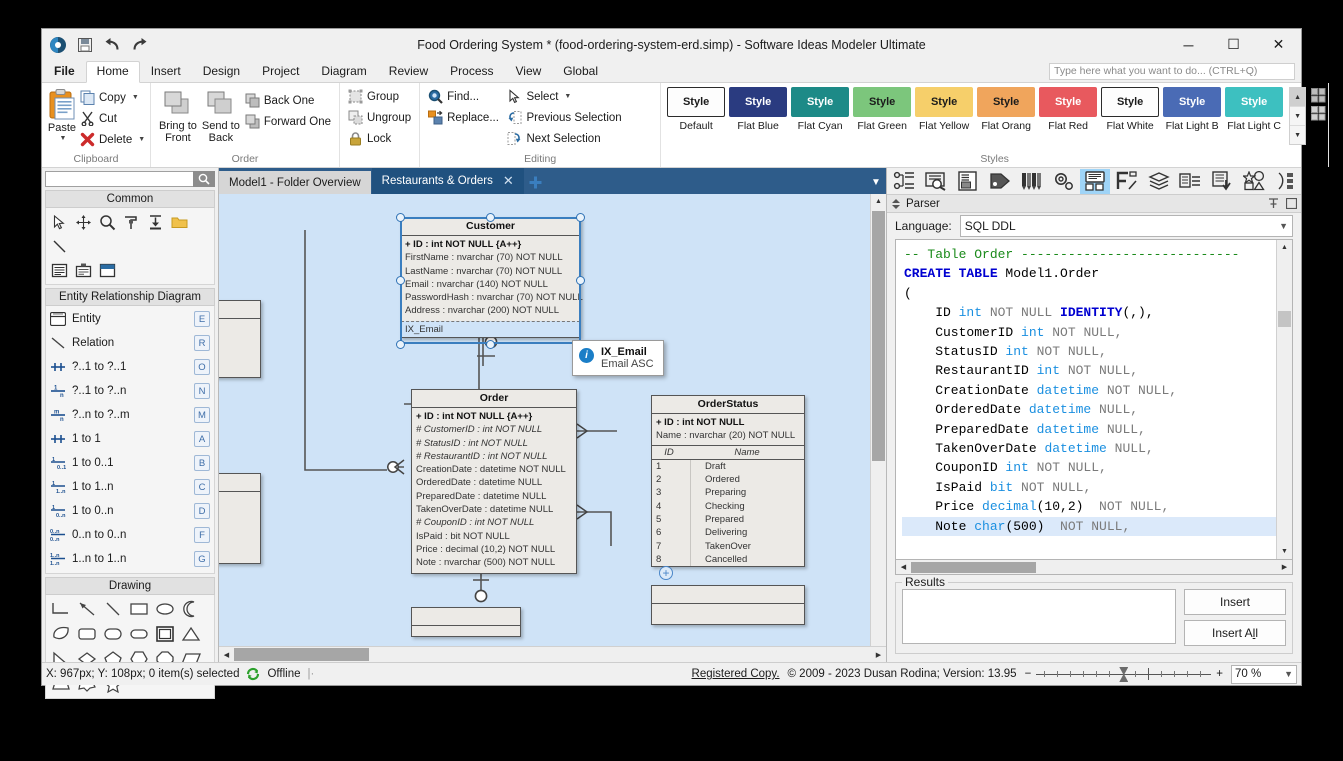  I want to click on ribbon-tab-global: Global, so click(580, 71).